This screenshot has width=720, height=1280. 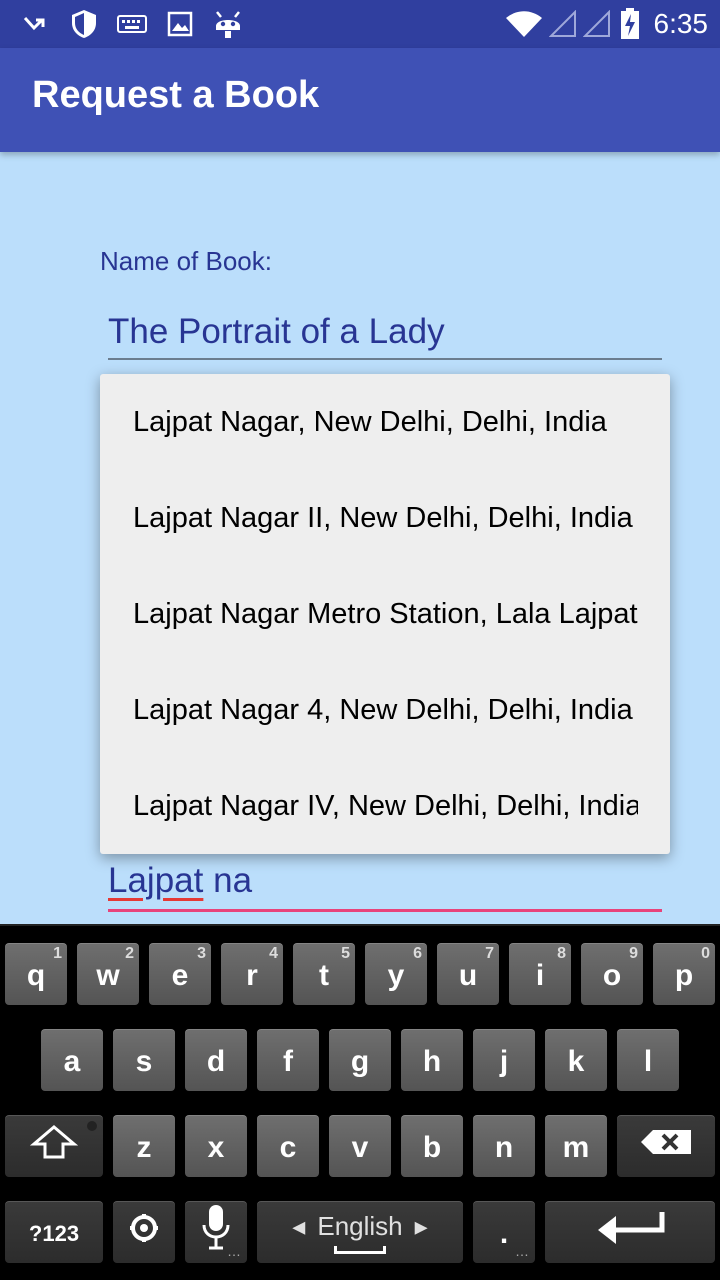 I want to click on backspace-key, so click(x=666, y=1146).